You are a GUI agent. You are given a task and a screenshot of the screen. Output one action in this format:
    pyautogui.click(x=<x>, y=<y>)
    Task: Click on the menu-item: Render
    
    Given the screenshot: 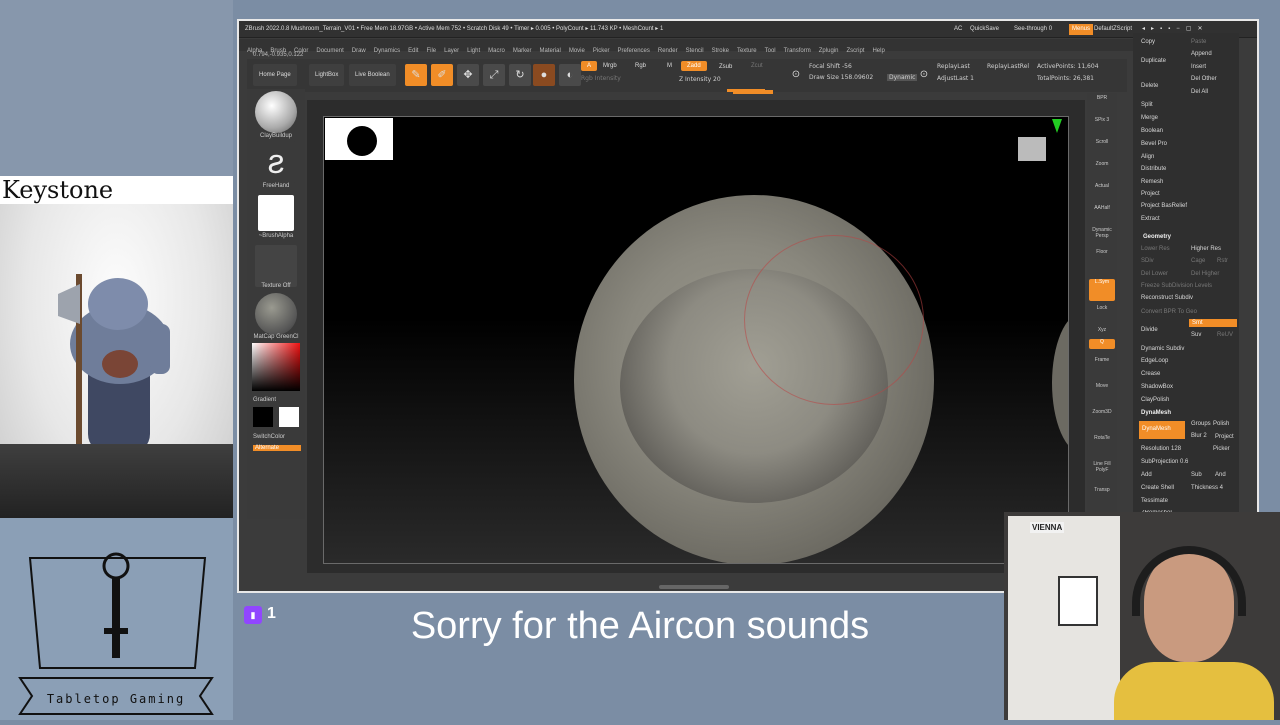 What is the action you would take?
    pyautogui.click(x=668, y=51)
    